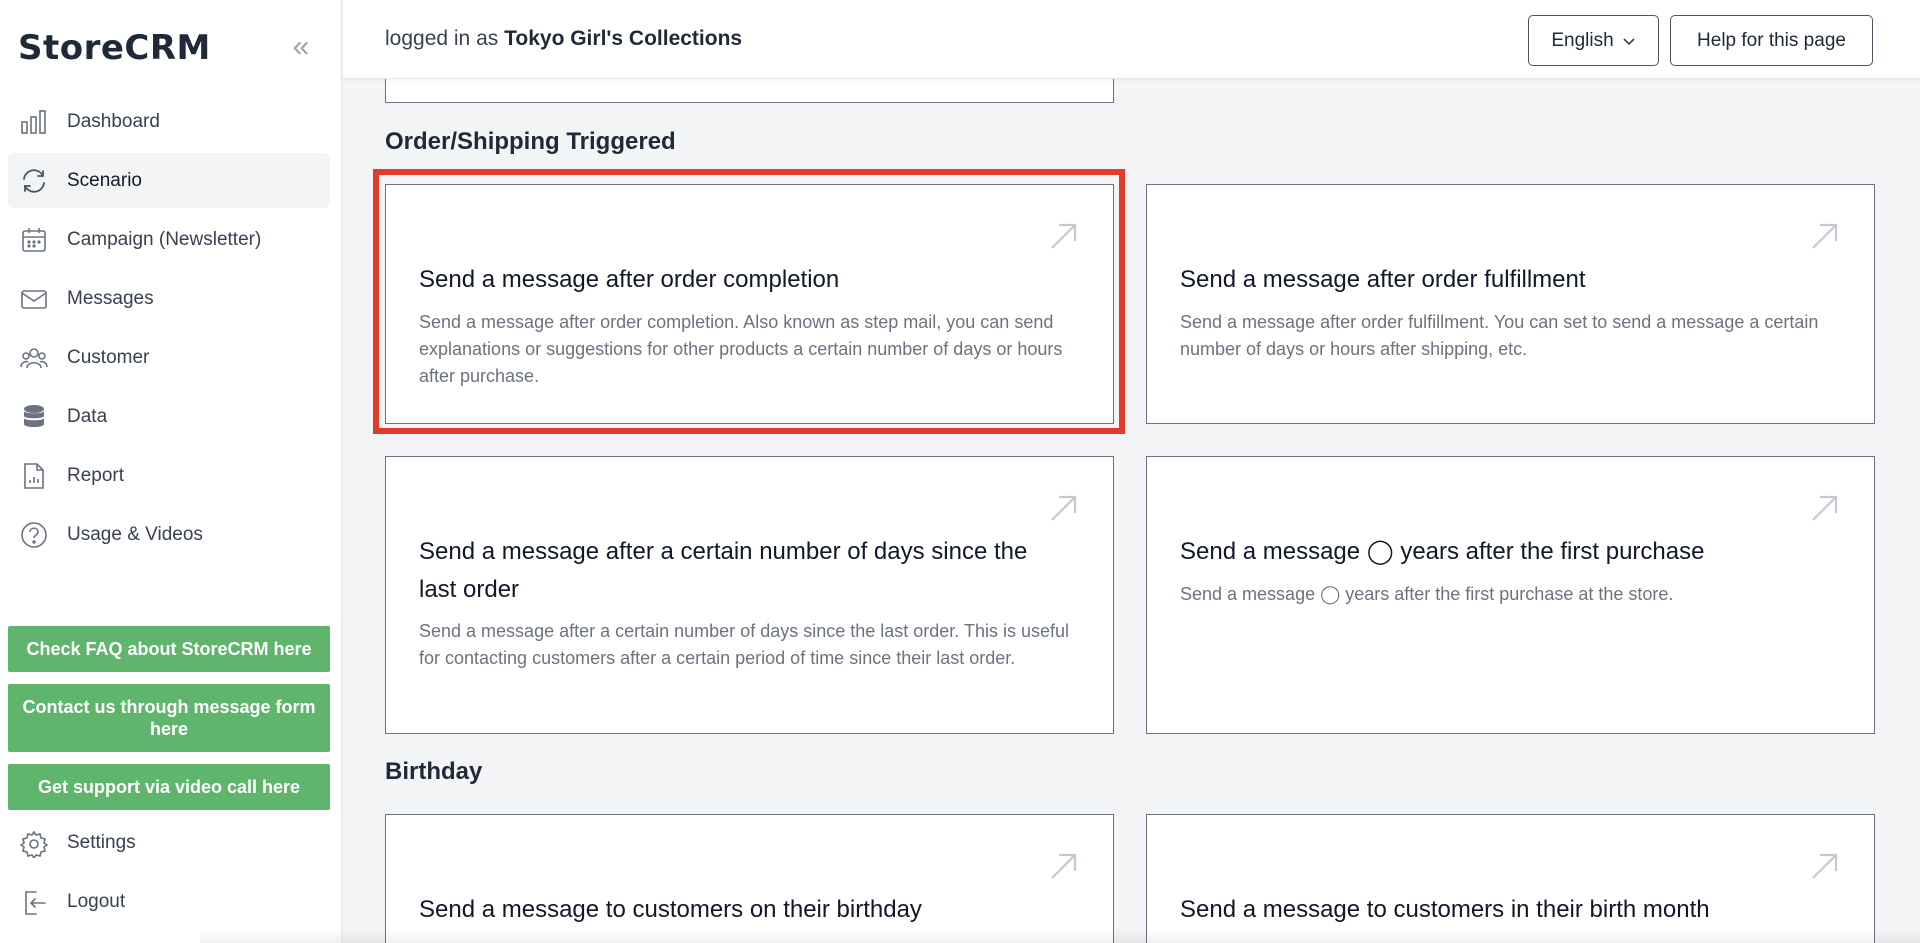 This screenshot has height=943, width=1920. What do you see at coordinates (1060, 936) in the screenshot?
I see `bottom-shadow` at bounding box center [1060, 936].